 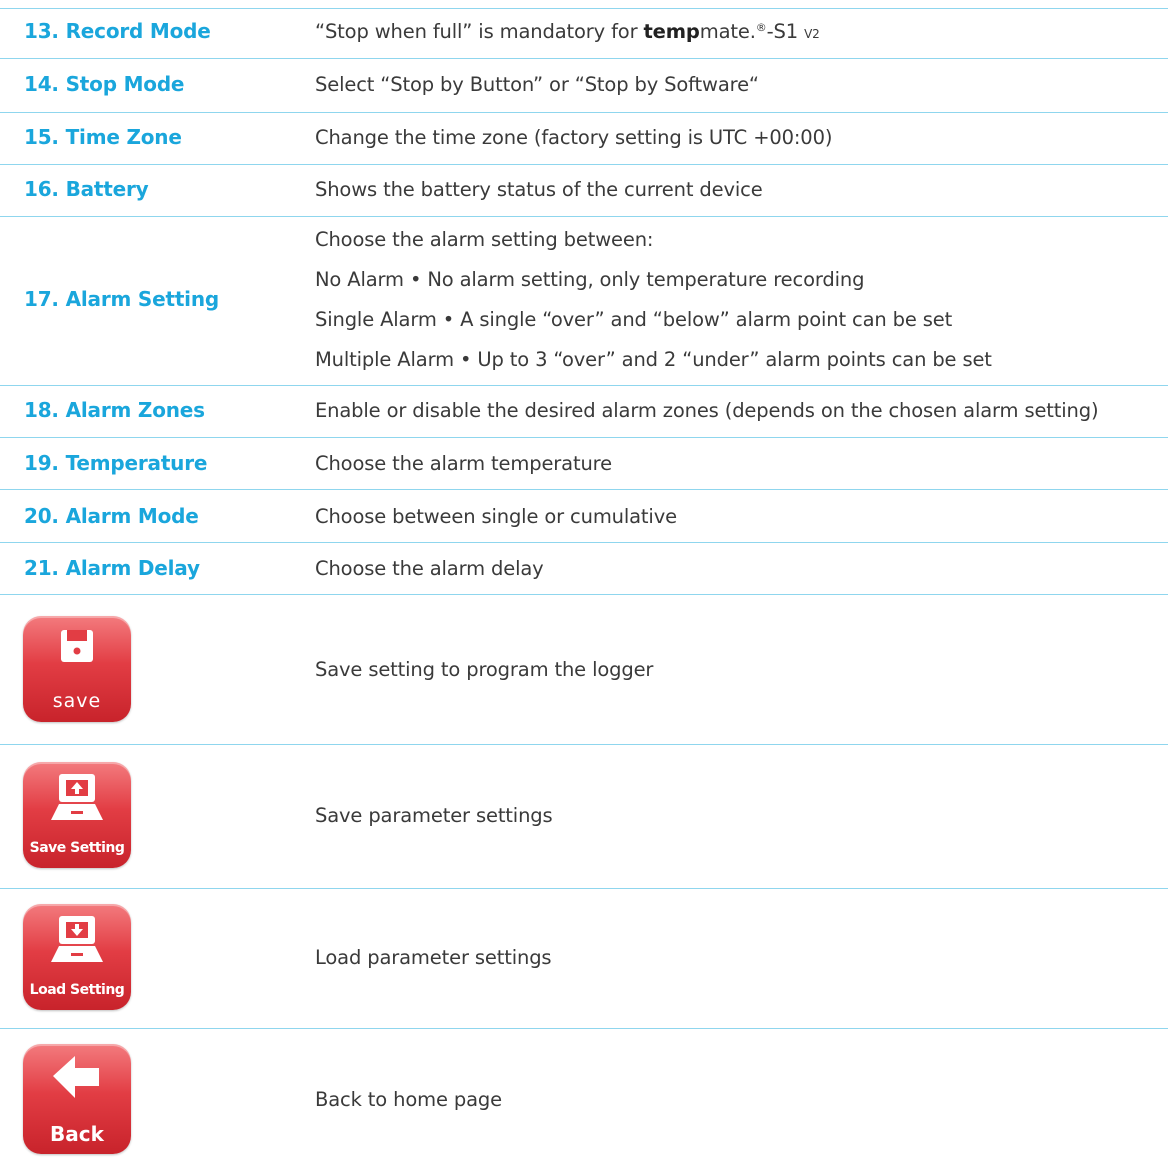 I want to click on button-caption: Back, so click(x=77, y=1134).